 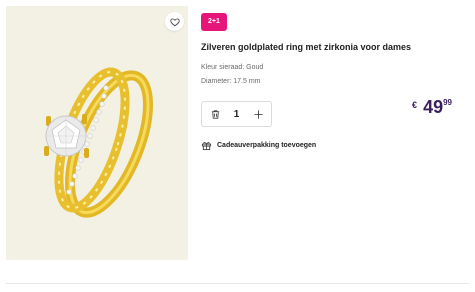 I want to click on wishlist-button, so click(x=174, y=21).